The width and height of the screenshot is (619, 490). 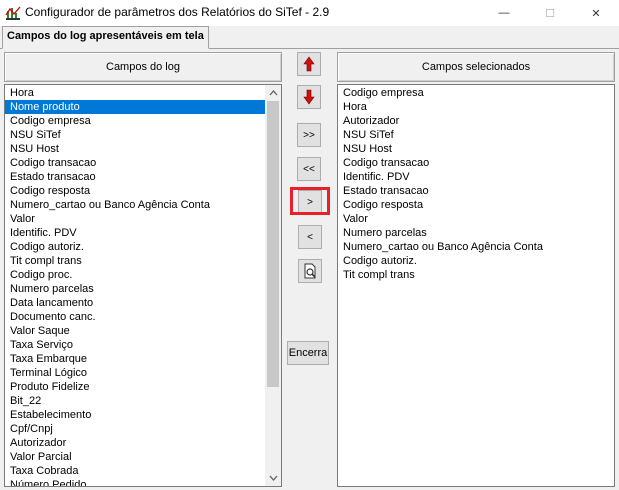 I want to click on red-arrow-up-icon, so click(x=309, y=64).